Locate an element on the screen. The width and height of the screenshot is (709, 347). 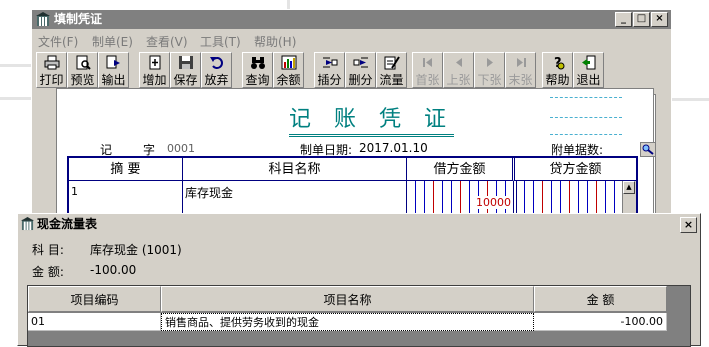
help-button: ? 帮助 is located at coordinates (557, 70).